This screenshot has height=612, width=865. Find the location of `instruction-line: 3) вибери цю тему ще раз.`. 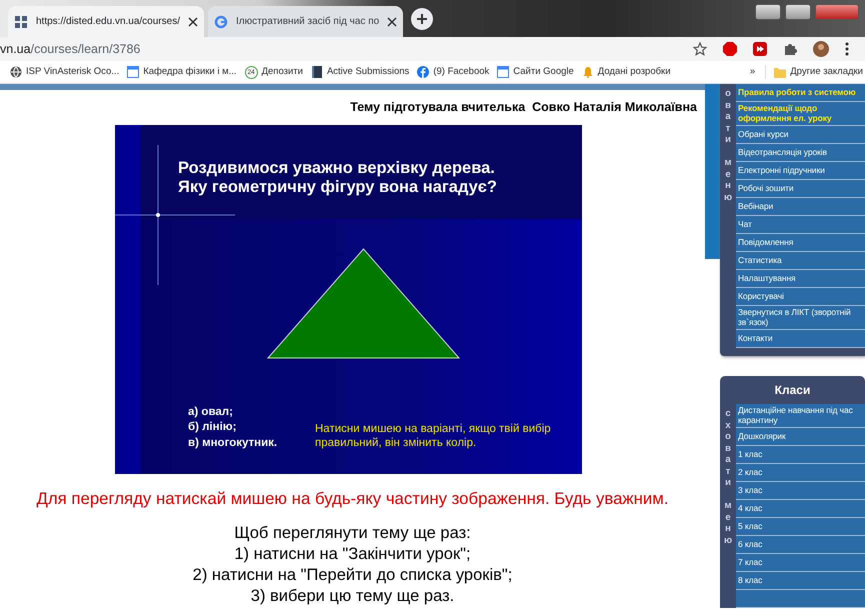

instruction-line: 3) вибери цю тему ще раз. is located at coordinates (353, 596).